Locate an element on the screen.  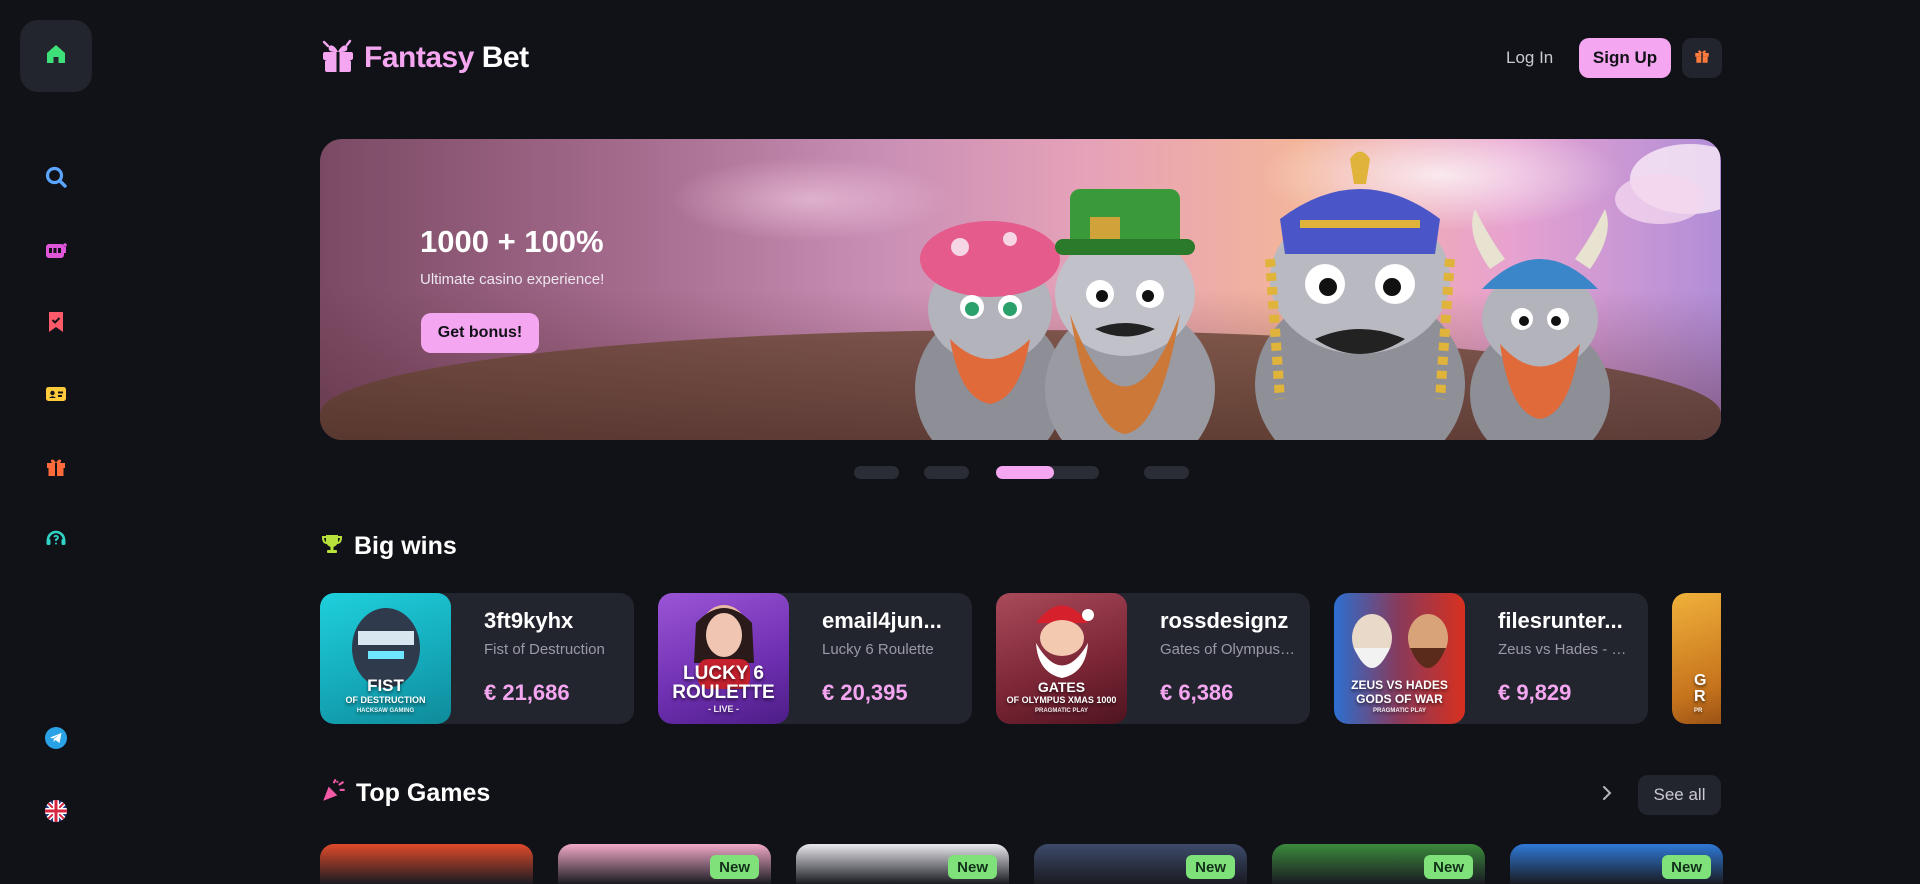
slots-button is located at coordinates (56, 252).